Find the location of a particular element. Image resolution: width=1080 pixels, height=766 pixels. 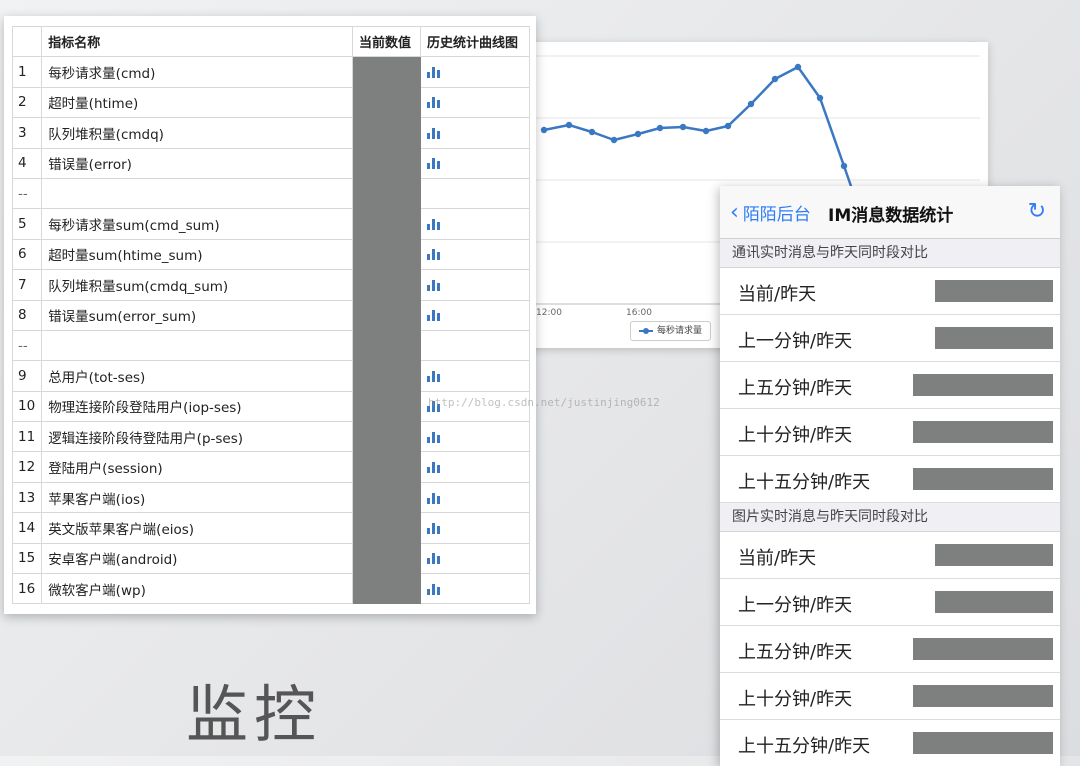

table-row: 13 苹果客户端(ios) is located at coordinates (270, 497).